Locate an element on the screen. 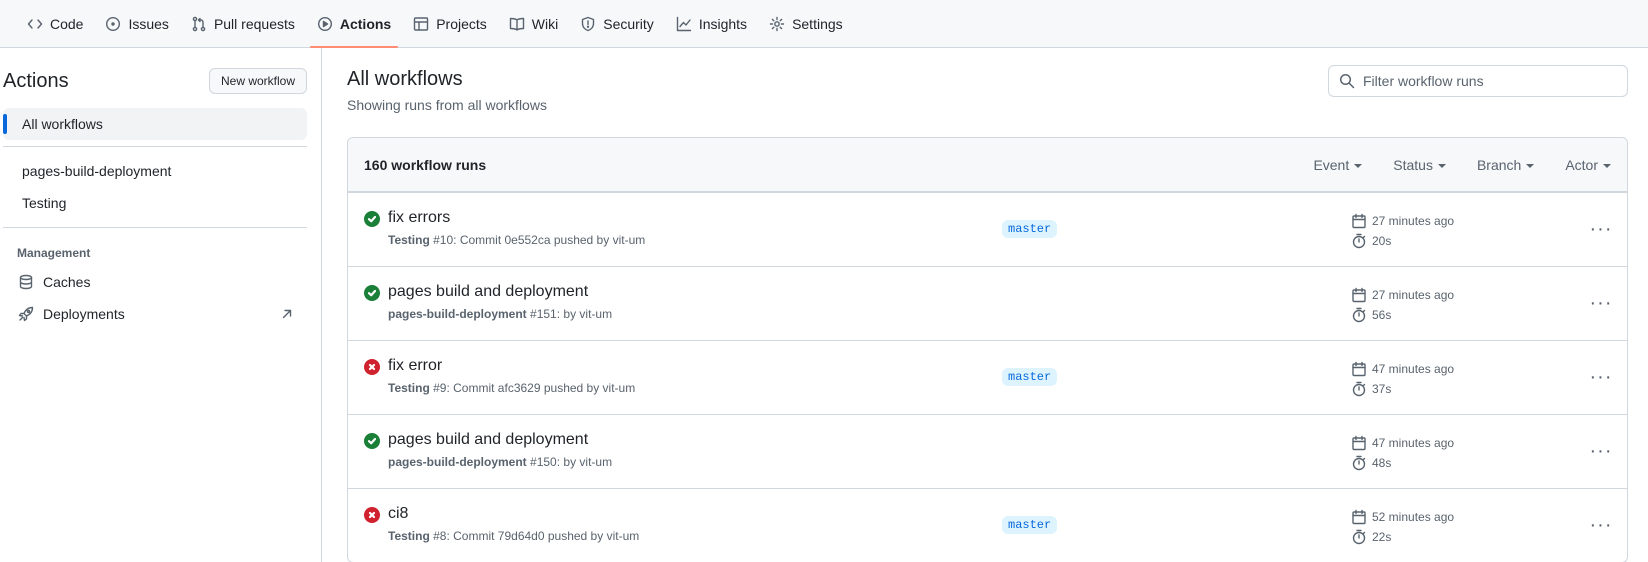  tab-security: Security is located at coordinates (617, 23).